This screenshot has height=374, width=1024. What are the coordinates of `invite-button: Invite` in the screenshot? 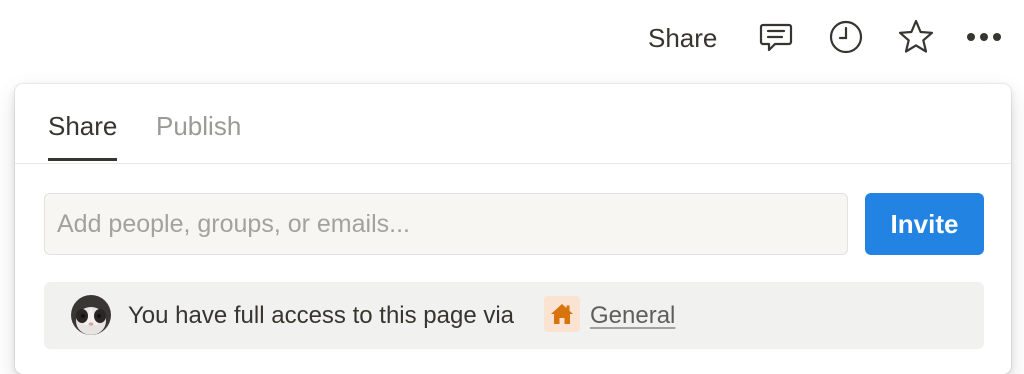 It's located at (924, 224).